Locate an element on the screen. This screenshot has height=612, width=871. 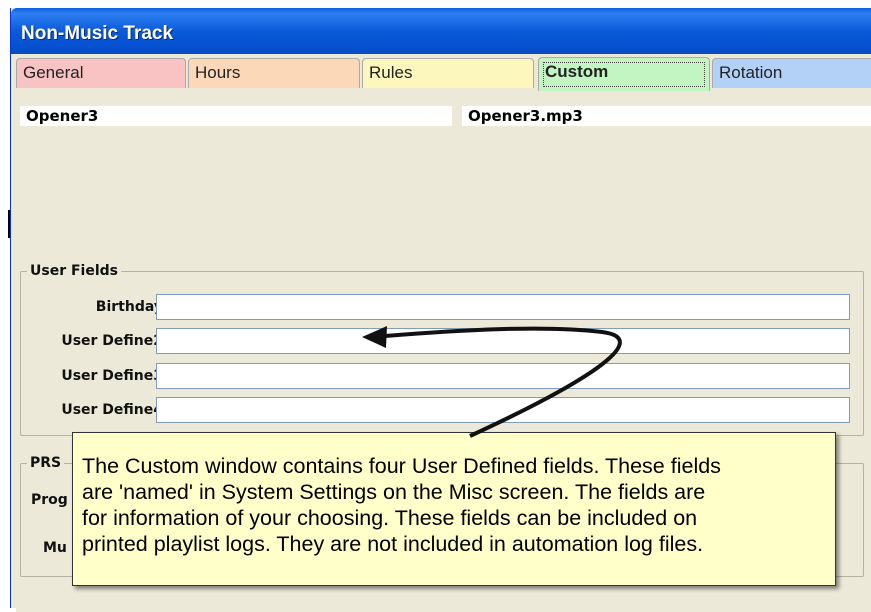
tab-hours: Hours is located at coordinates (274, 73).